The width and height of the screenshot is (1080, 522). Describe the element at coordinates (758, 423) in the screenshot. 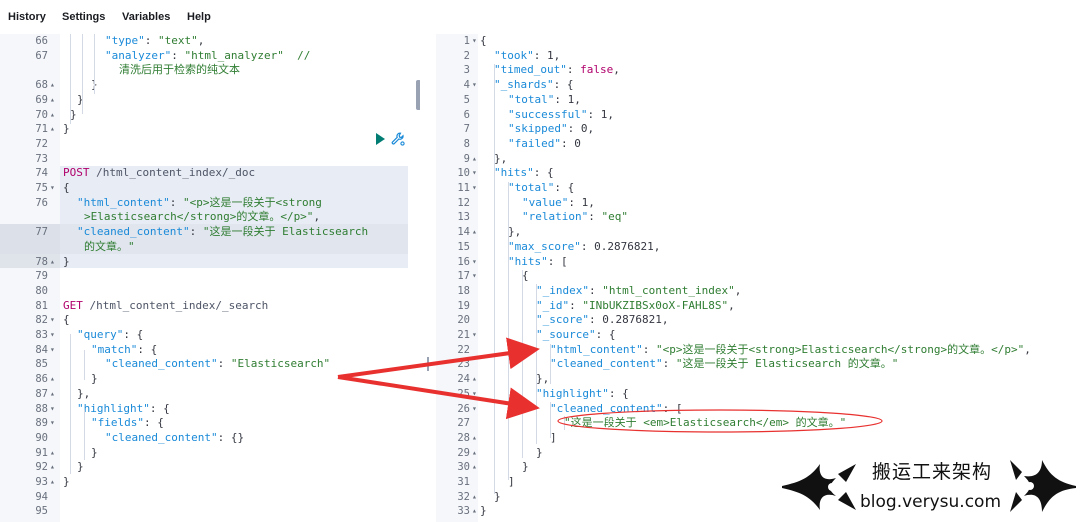

I see `code-line: 27 "这是一段关于 <em>Elasticsearch</em> 的文章。"` at that location.